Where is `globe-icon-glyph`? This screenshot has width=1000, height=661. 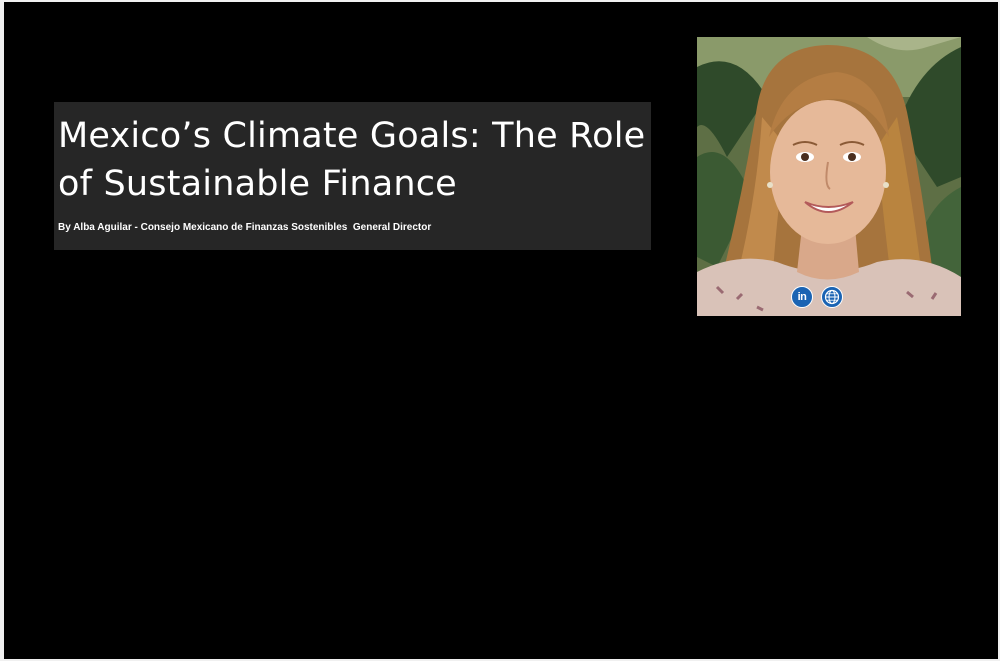 globe-icon-glyph is located at coordinates (832, 297).